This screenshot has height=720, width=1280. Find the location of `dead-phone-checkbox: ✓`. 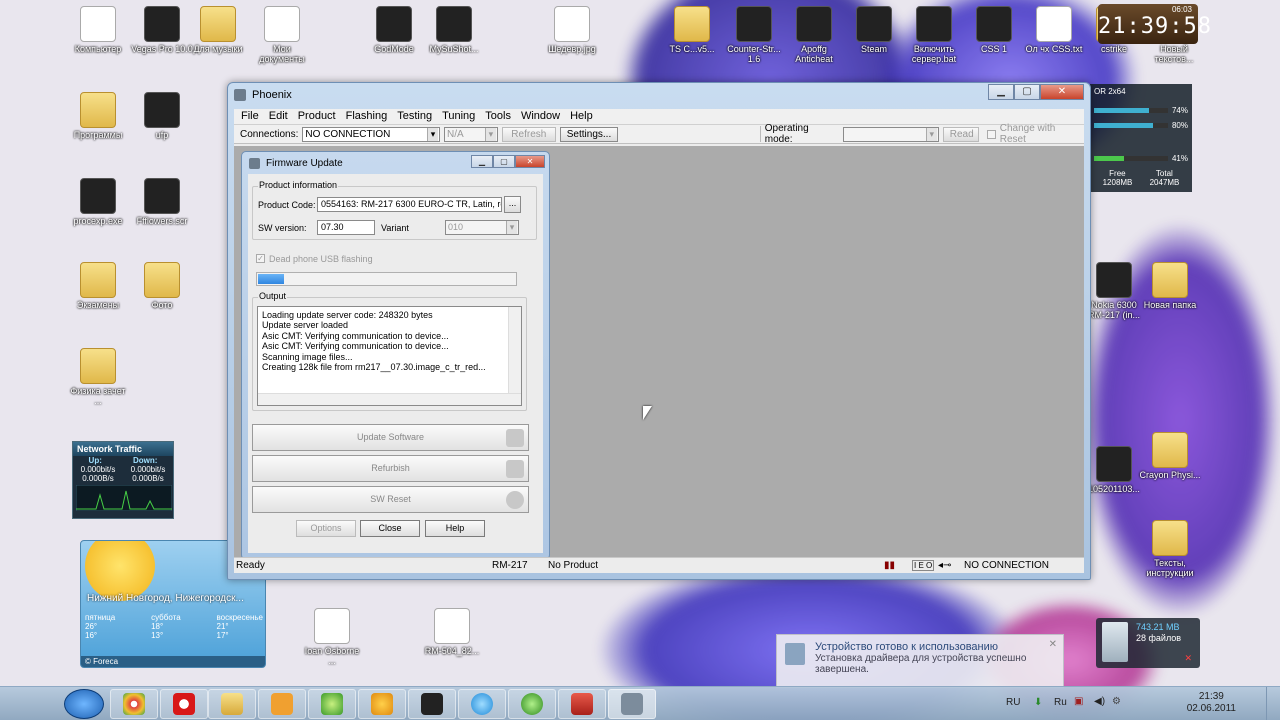

dead-phone-checkbox: ✓ is located at coordinates (260, 258).